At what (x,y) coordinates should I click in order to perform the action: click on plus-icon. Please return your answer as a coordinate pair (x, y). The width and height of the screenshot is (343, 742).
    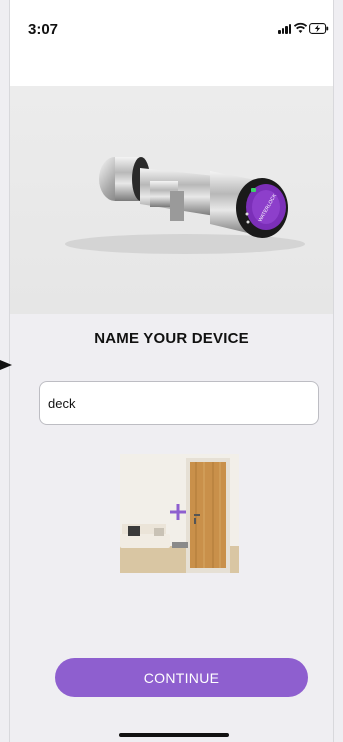
    Looking at the image, I should click on (178, 512).